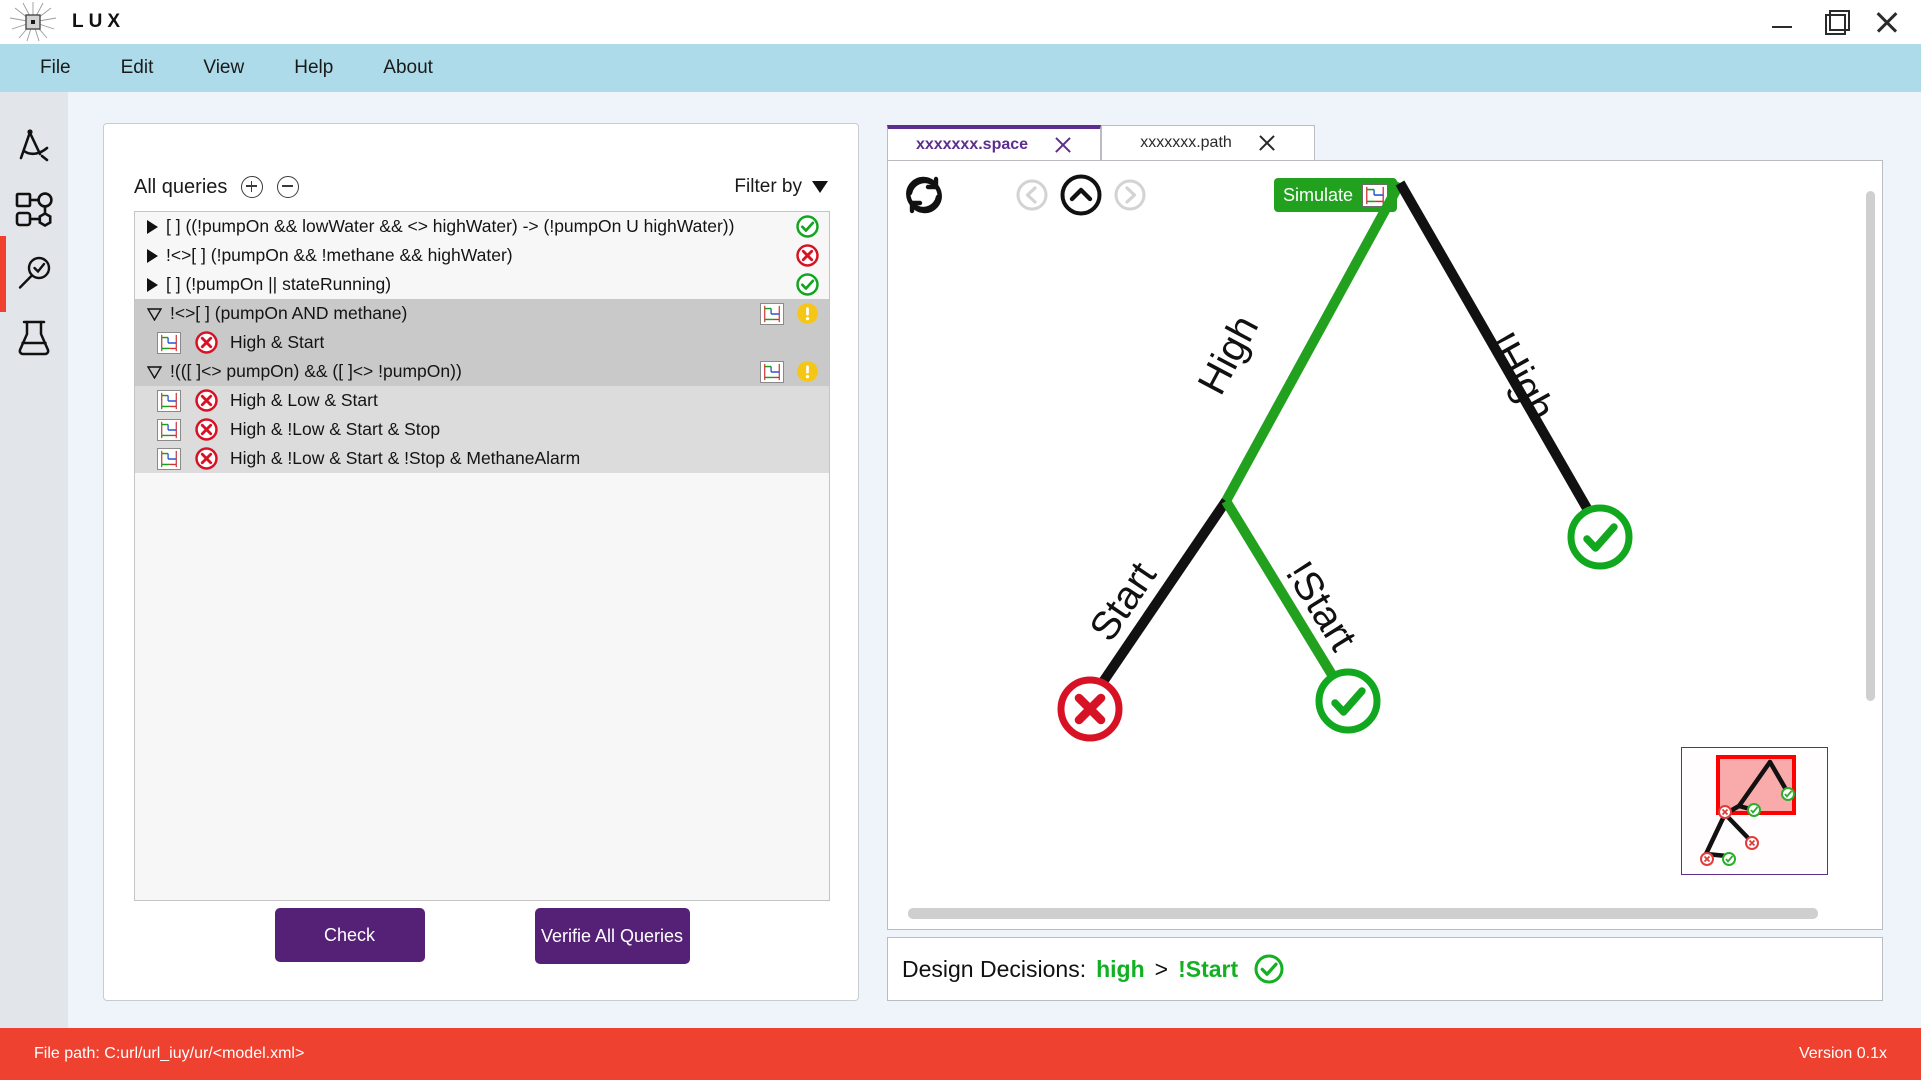 This screenshot has width=1921, height=1080. I want to click on sidebar-item-design, so click(34, 146).